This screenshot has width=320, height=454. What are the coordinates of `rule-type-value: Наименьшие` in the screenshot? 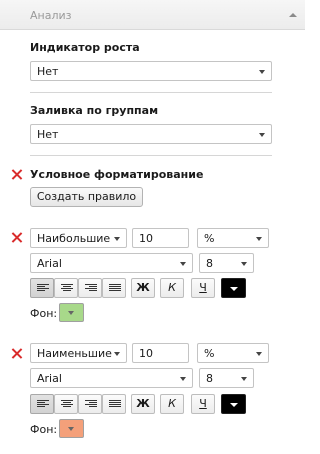 It's located at (74, 353).